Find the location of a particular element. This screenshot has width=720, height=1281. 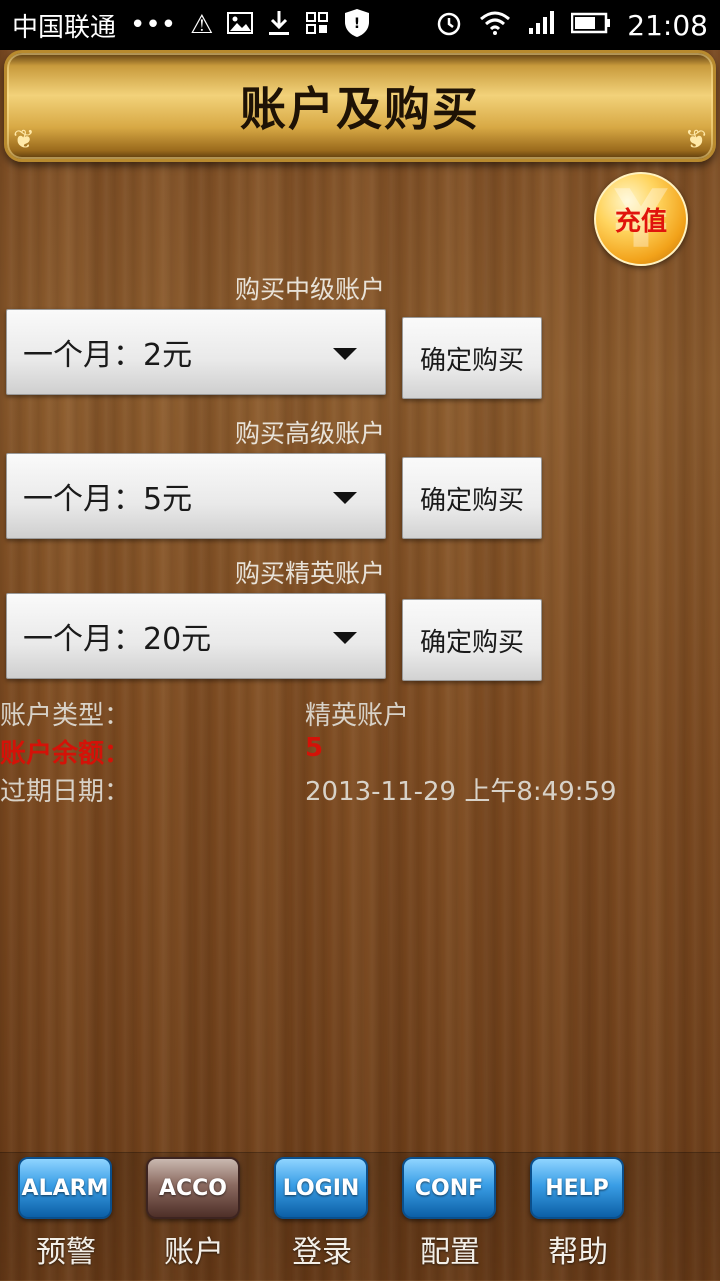

tab-config: CONF 配置 is located at coordinates (450, 1217).